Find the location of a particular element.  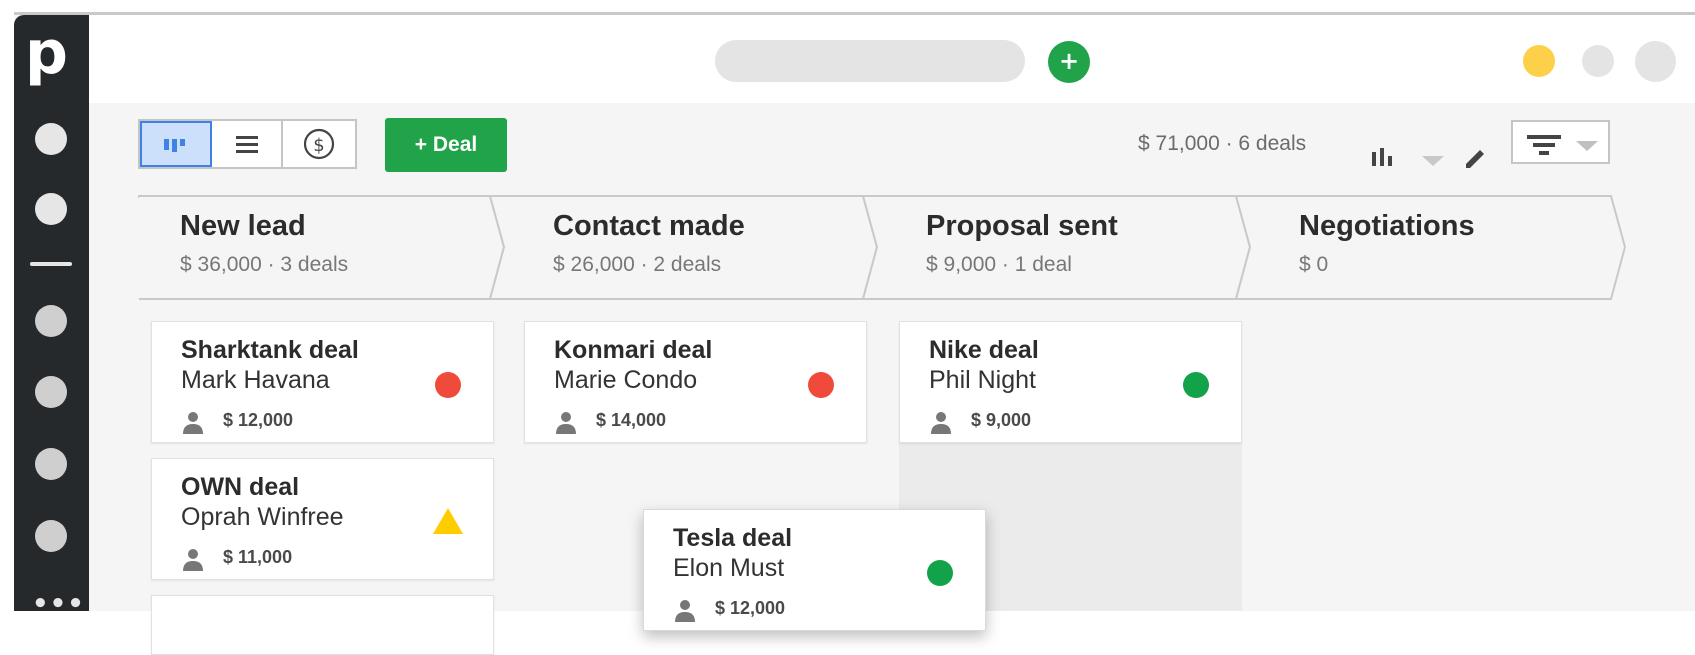

stage-new-lead: New lead $ 36,000 · 3 deals is located at coordinates (264, 243).